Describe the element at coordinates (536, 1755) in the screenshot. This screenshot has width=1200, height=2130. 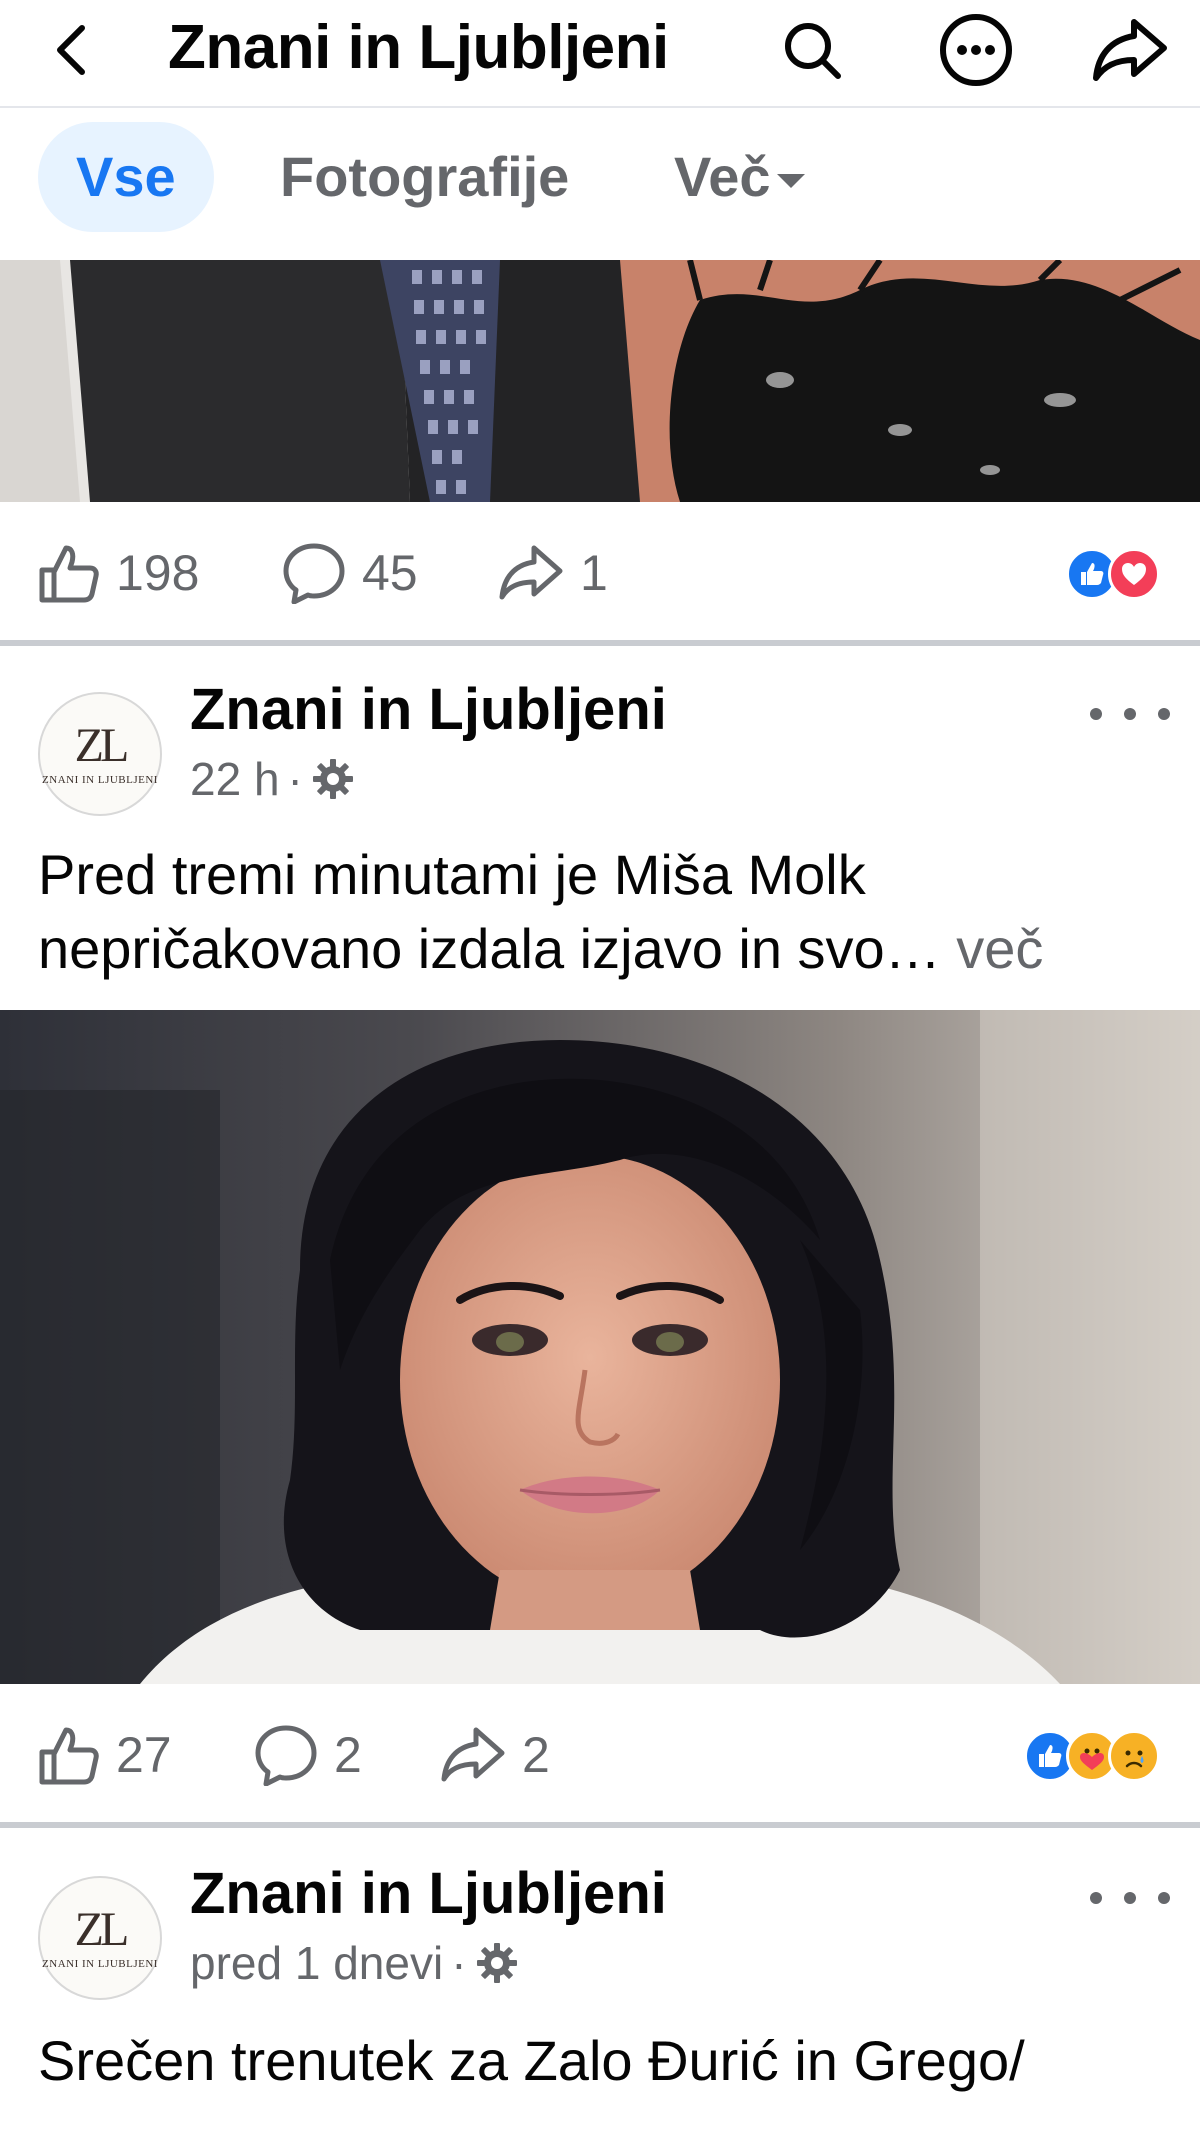
I see `share-count: 2` at that location.